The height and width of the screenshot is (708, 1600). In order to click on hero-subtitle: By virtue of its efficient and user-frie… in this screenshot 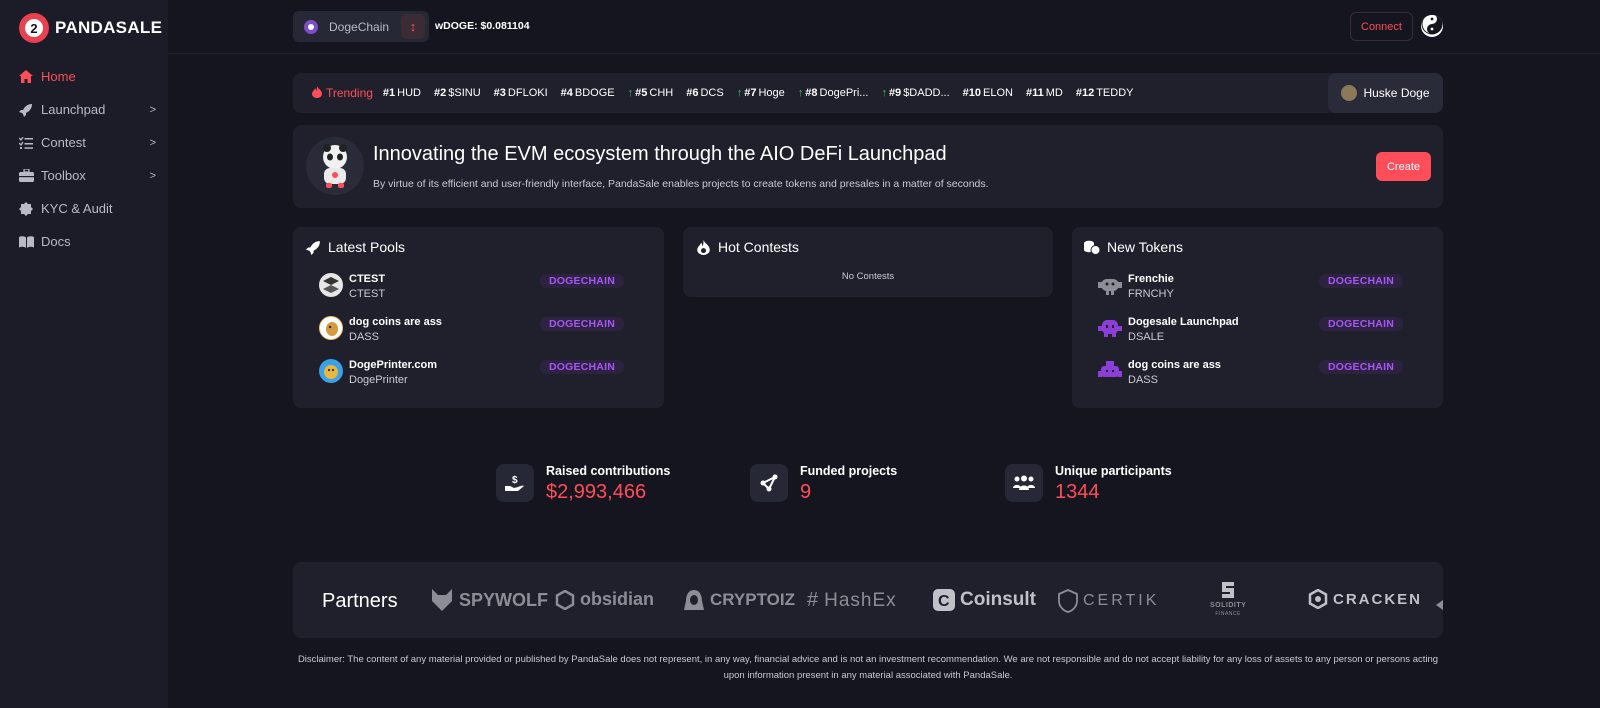, I will do `click(681, 184)`.